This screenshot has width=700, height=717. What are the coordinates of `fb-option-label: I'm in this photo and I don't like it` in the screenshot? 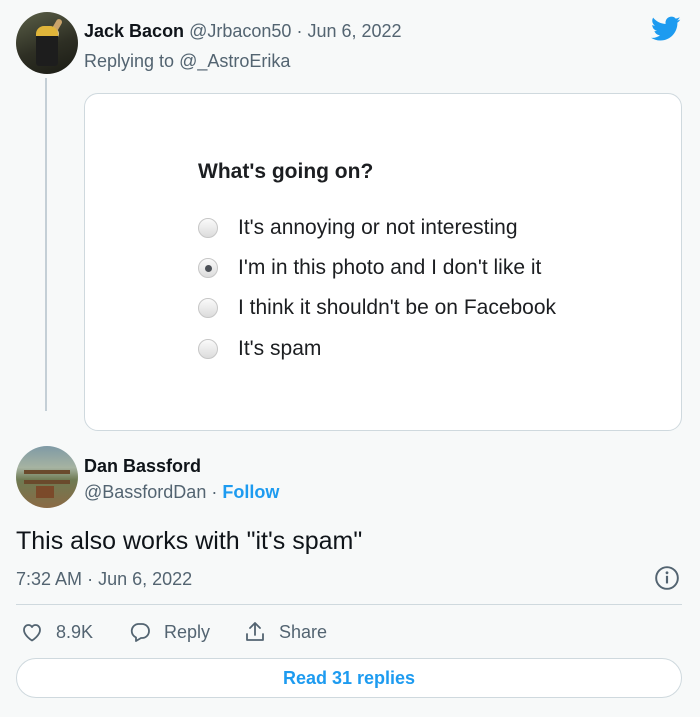 It's located at (390, 267).